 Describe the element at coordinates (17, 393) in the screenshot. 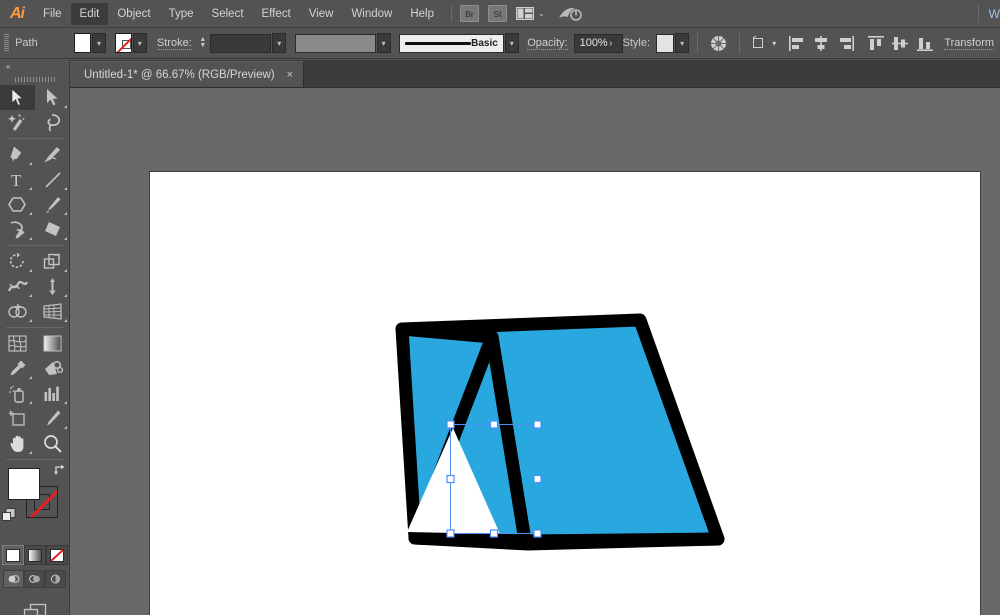

I see `symbol-sprayer-tool` at that location.